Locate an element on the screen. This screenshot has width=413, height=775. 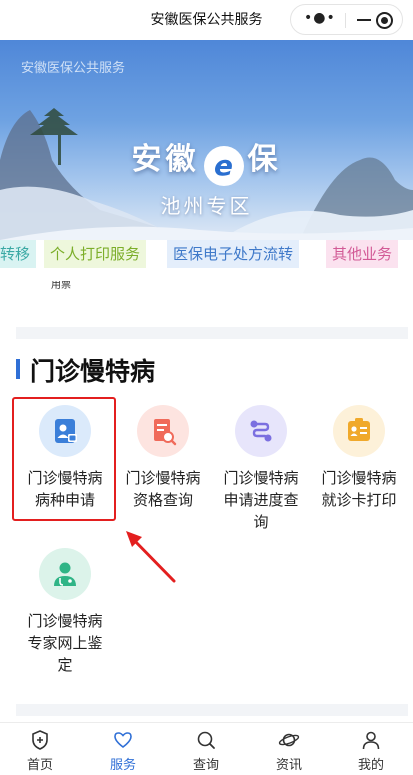
category-tabs: 转移 个人打印服务 医保电子处方流转 其他业务 is located at coordinates (206, 254).